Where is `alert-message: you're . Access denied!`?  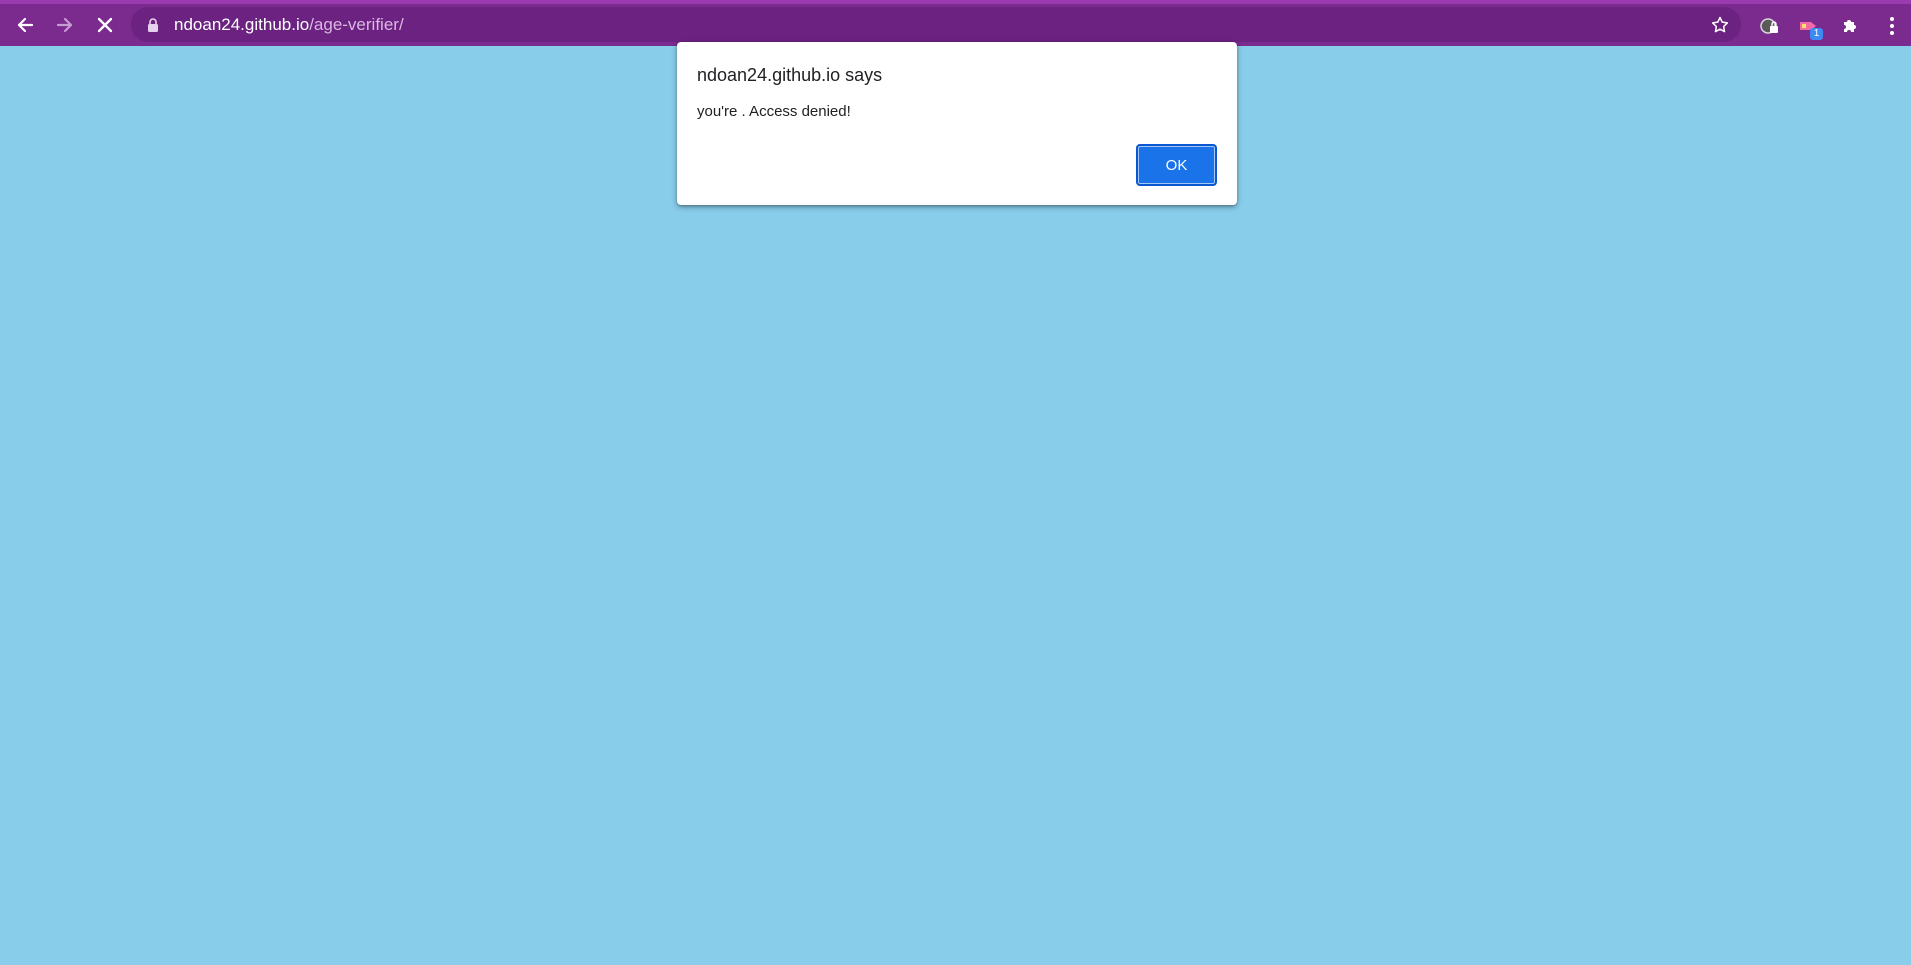
alert-message: you're . Access denied! is located at coordinates (774, 111).